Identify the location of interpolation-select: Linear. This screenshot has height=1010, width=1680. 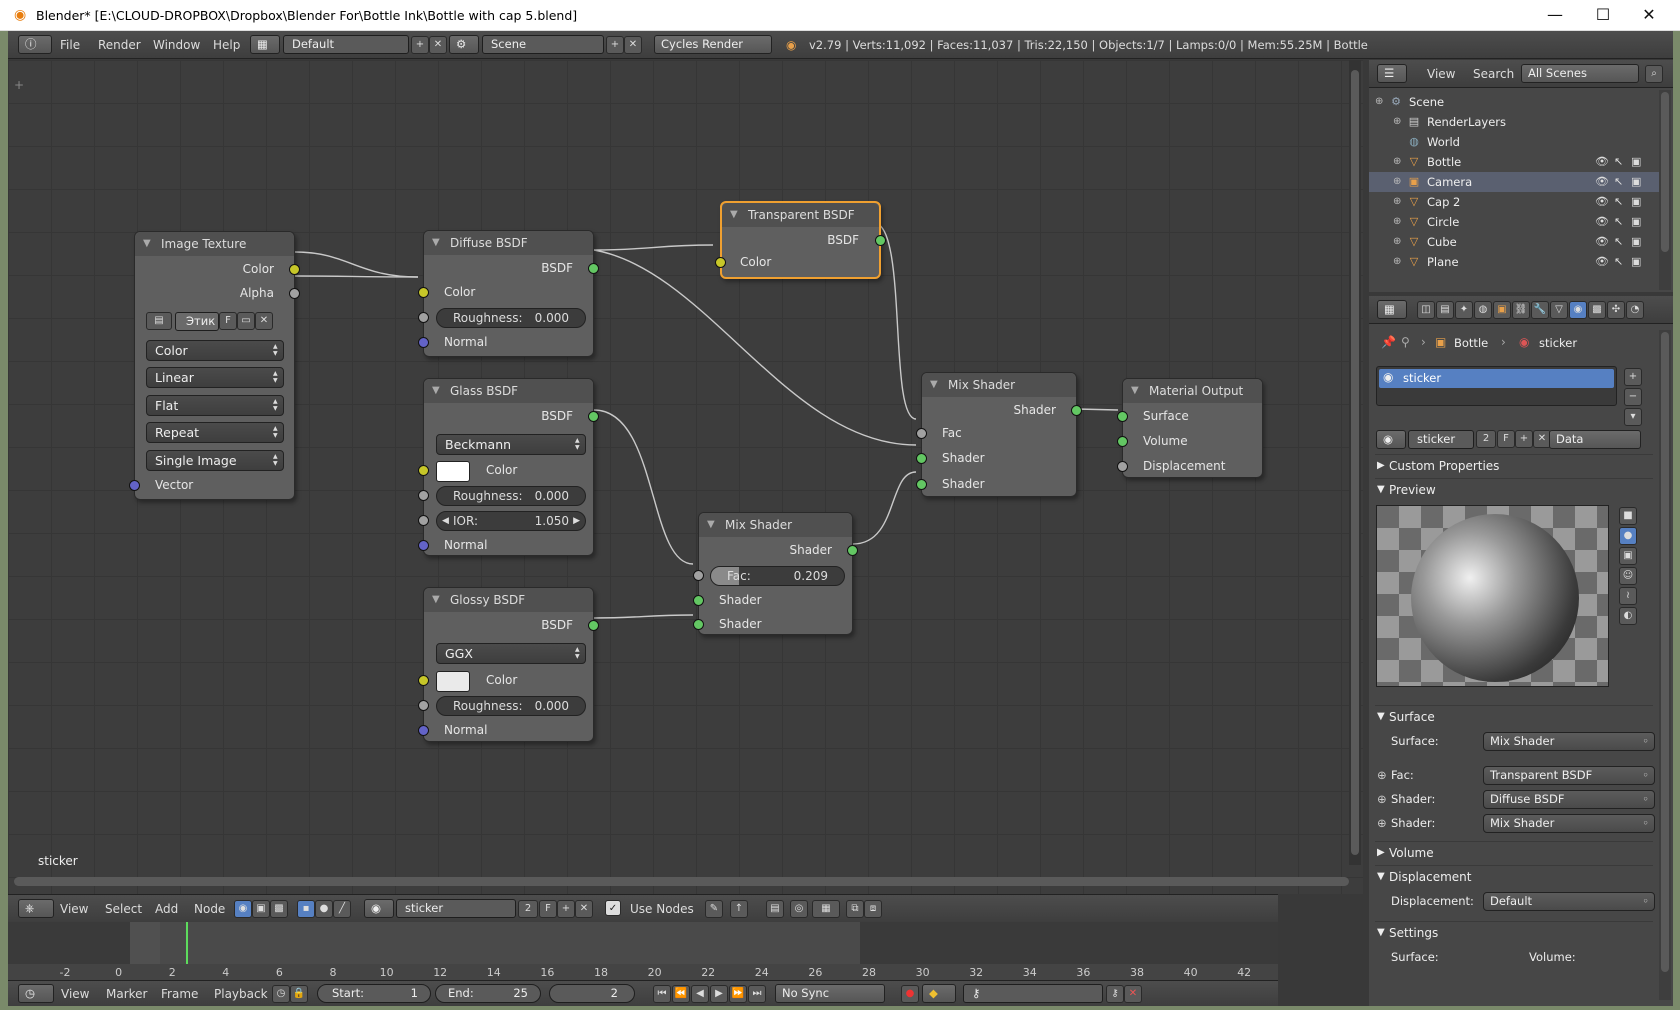
(215, 377).